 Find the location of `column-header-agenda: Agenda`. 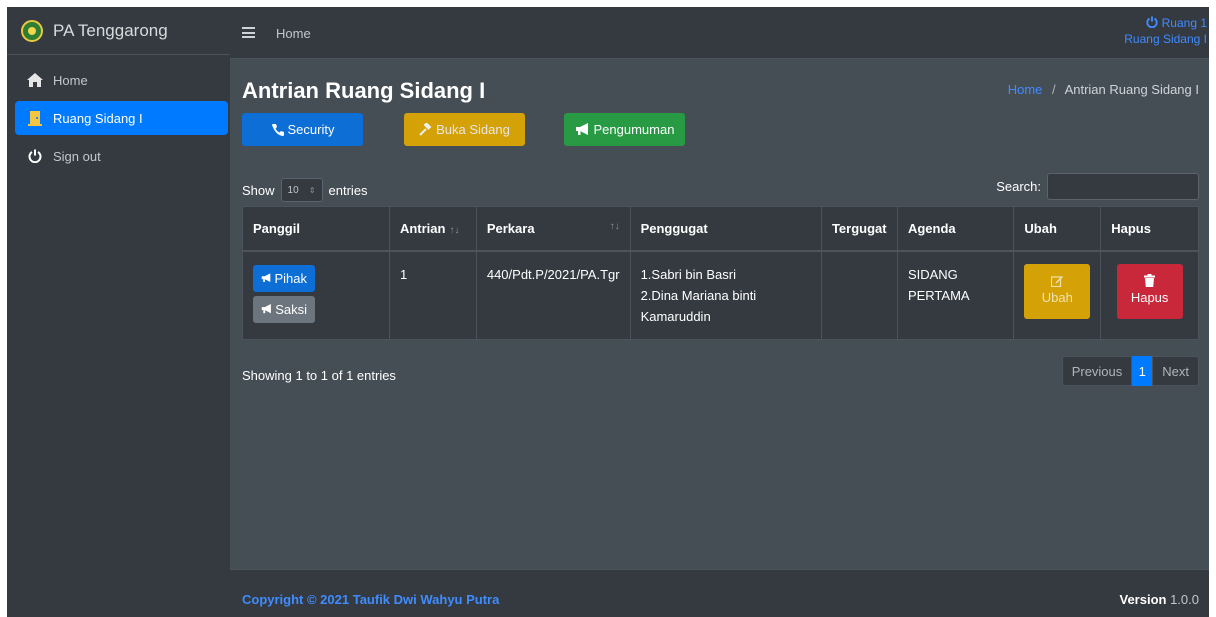

column-header-agenda: Agenda is located at coordinates (955, 229).